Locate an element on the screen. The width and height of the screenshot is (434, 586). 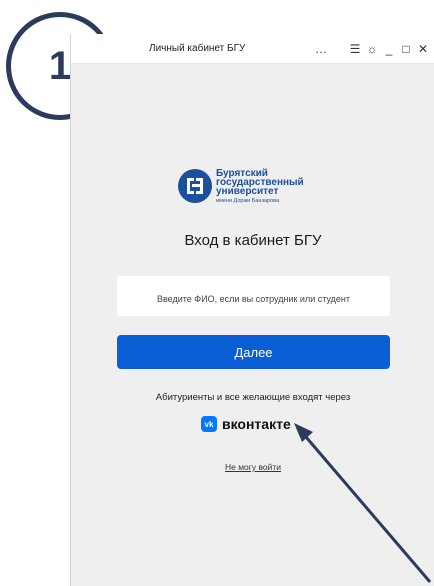
title-bar: Личный кабинет БГУ … ☰ ☼ _ □ ✕ is located at coordinates (252, 49).